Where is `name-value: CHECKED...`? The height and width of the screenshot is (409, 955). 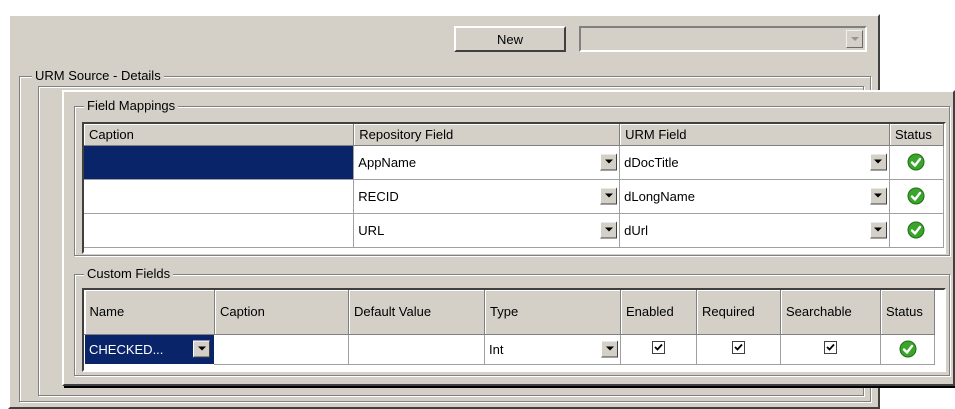 name-value: CHECKED... is located at coordinates (126, 349).